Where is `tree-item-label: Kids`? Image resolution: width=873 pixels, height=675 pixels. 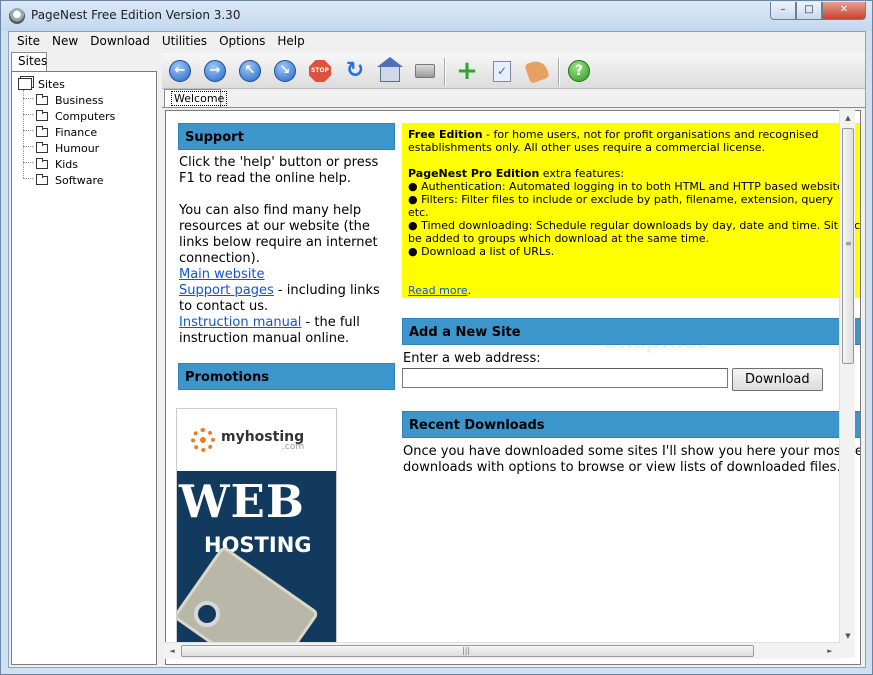 tree-item-label: Kids is located at coordinates (66, 164).